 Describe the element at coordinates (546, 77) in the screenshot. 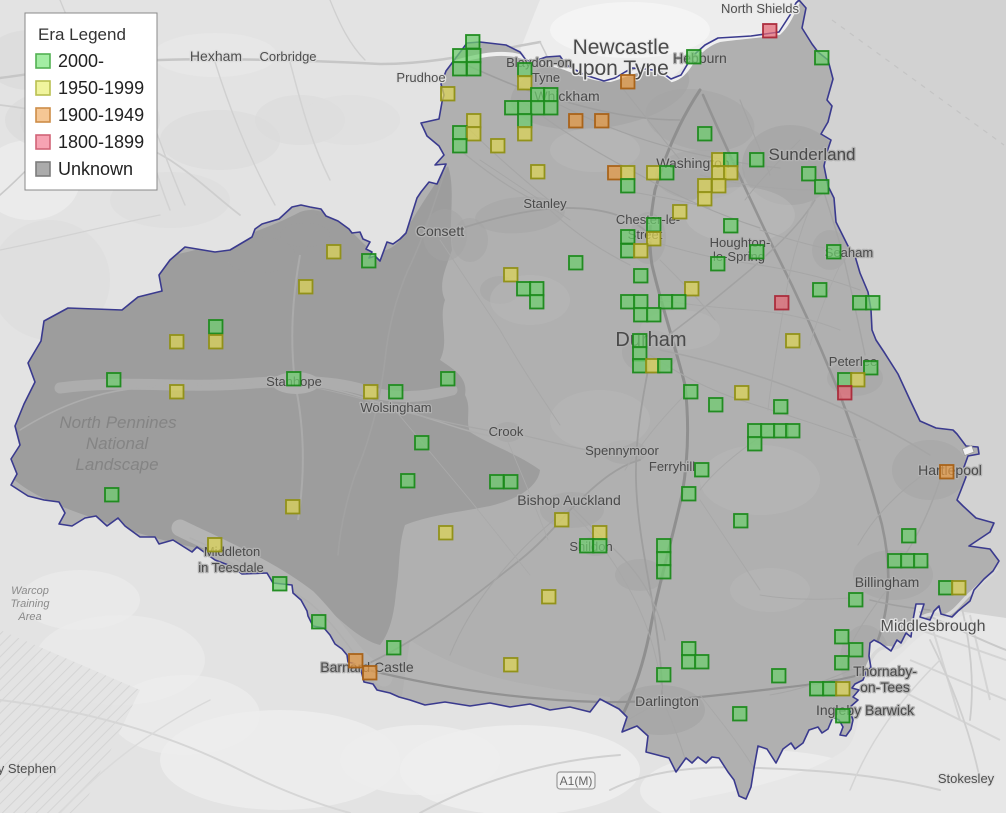

I see `svg-text: Tyne` at that location.